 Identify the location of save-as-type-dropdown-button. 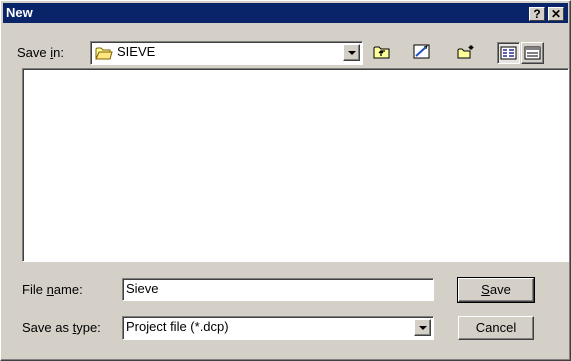
(422, 327).